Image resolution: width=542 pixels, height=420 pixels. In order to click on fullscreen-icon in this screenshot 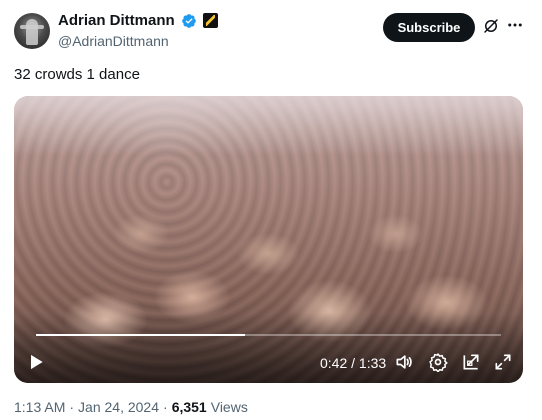, I will do `click(503, 362)`.